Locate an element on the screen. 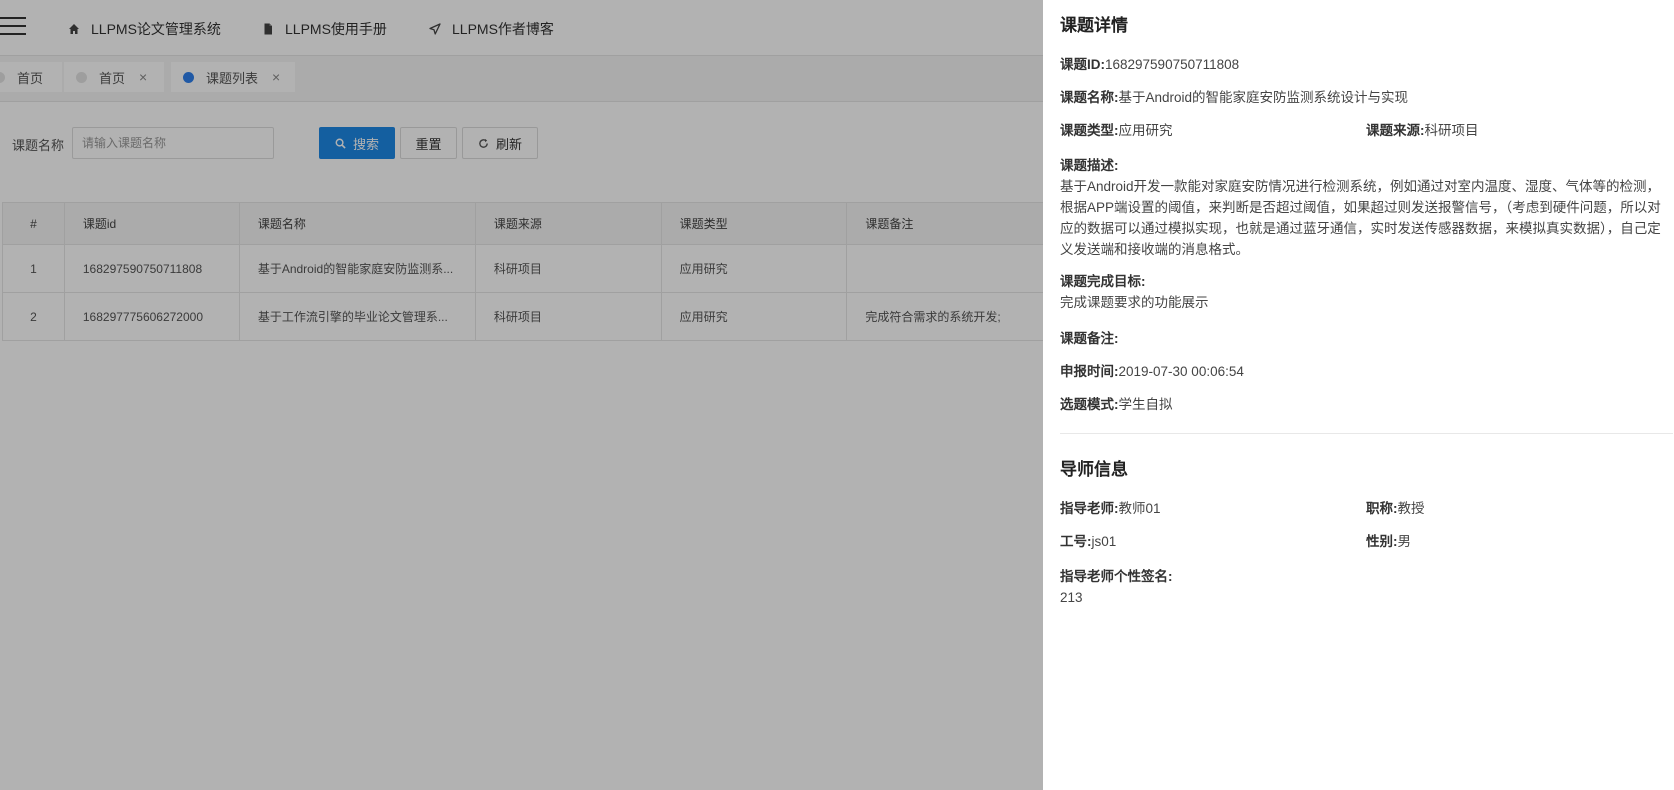 Image resolution: width=1674 pixels, height=790 pixels. section-divider is located at coordinates (1366, 433).